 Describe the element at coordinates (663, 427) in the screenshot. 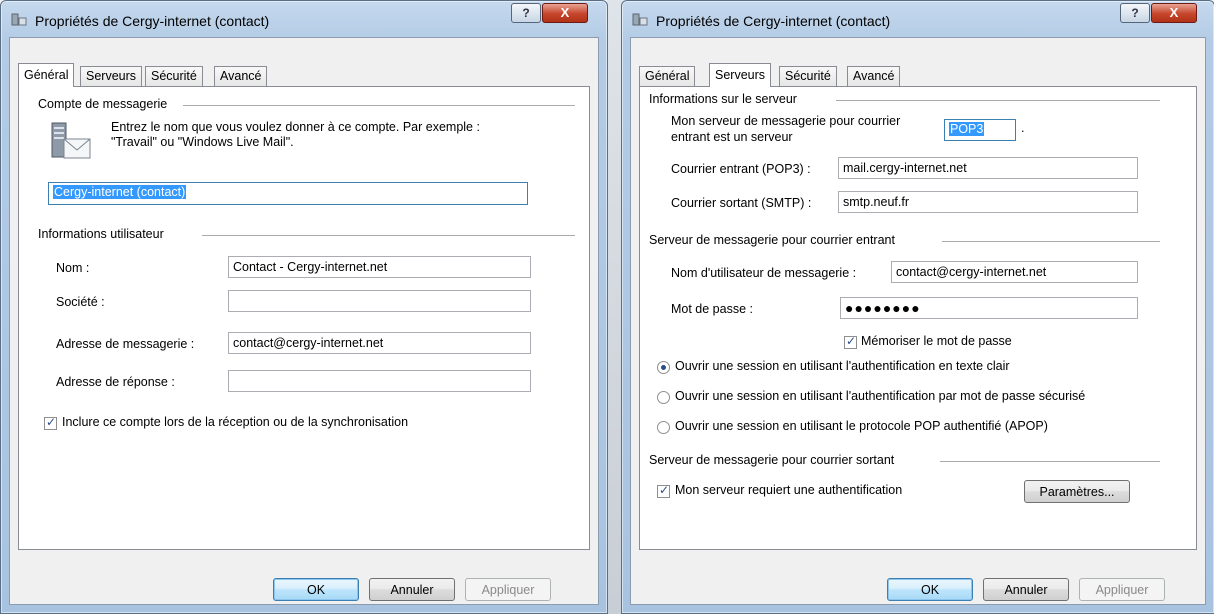

I see `auth-apop-radio` at that location.